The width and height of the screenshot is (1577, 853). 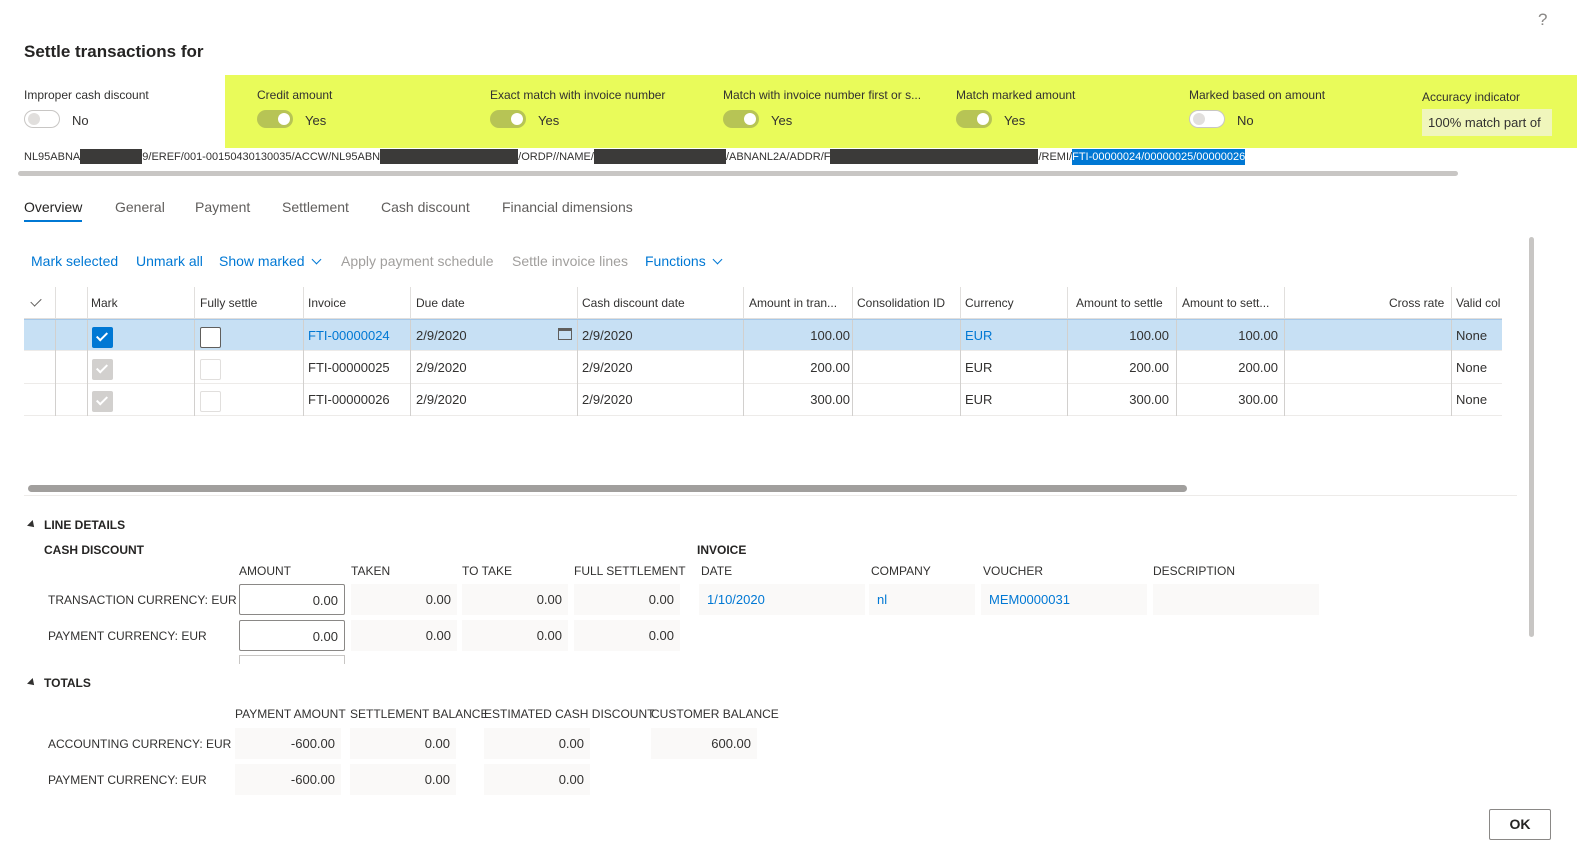 What do you see at coordinates (292, 659) in the screenshot?
I see `partial-field-edge` at bounding box center [292, 659].